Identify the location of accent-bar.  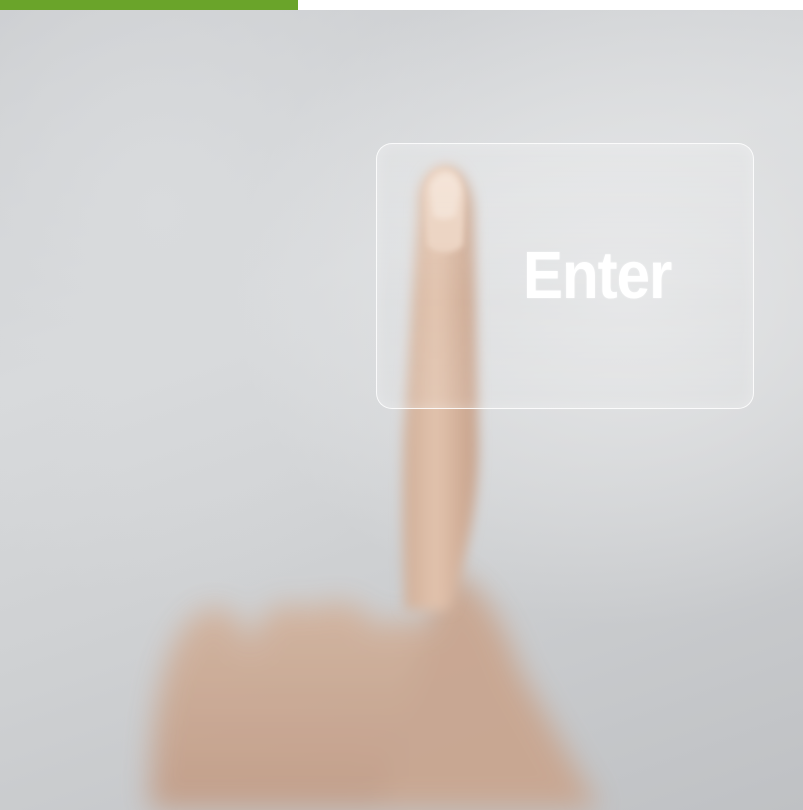
(149, 5).